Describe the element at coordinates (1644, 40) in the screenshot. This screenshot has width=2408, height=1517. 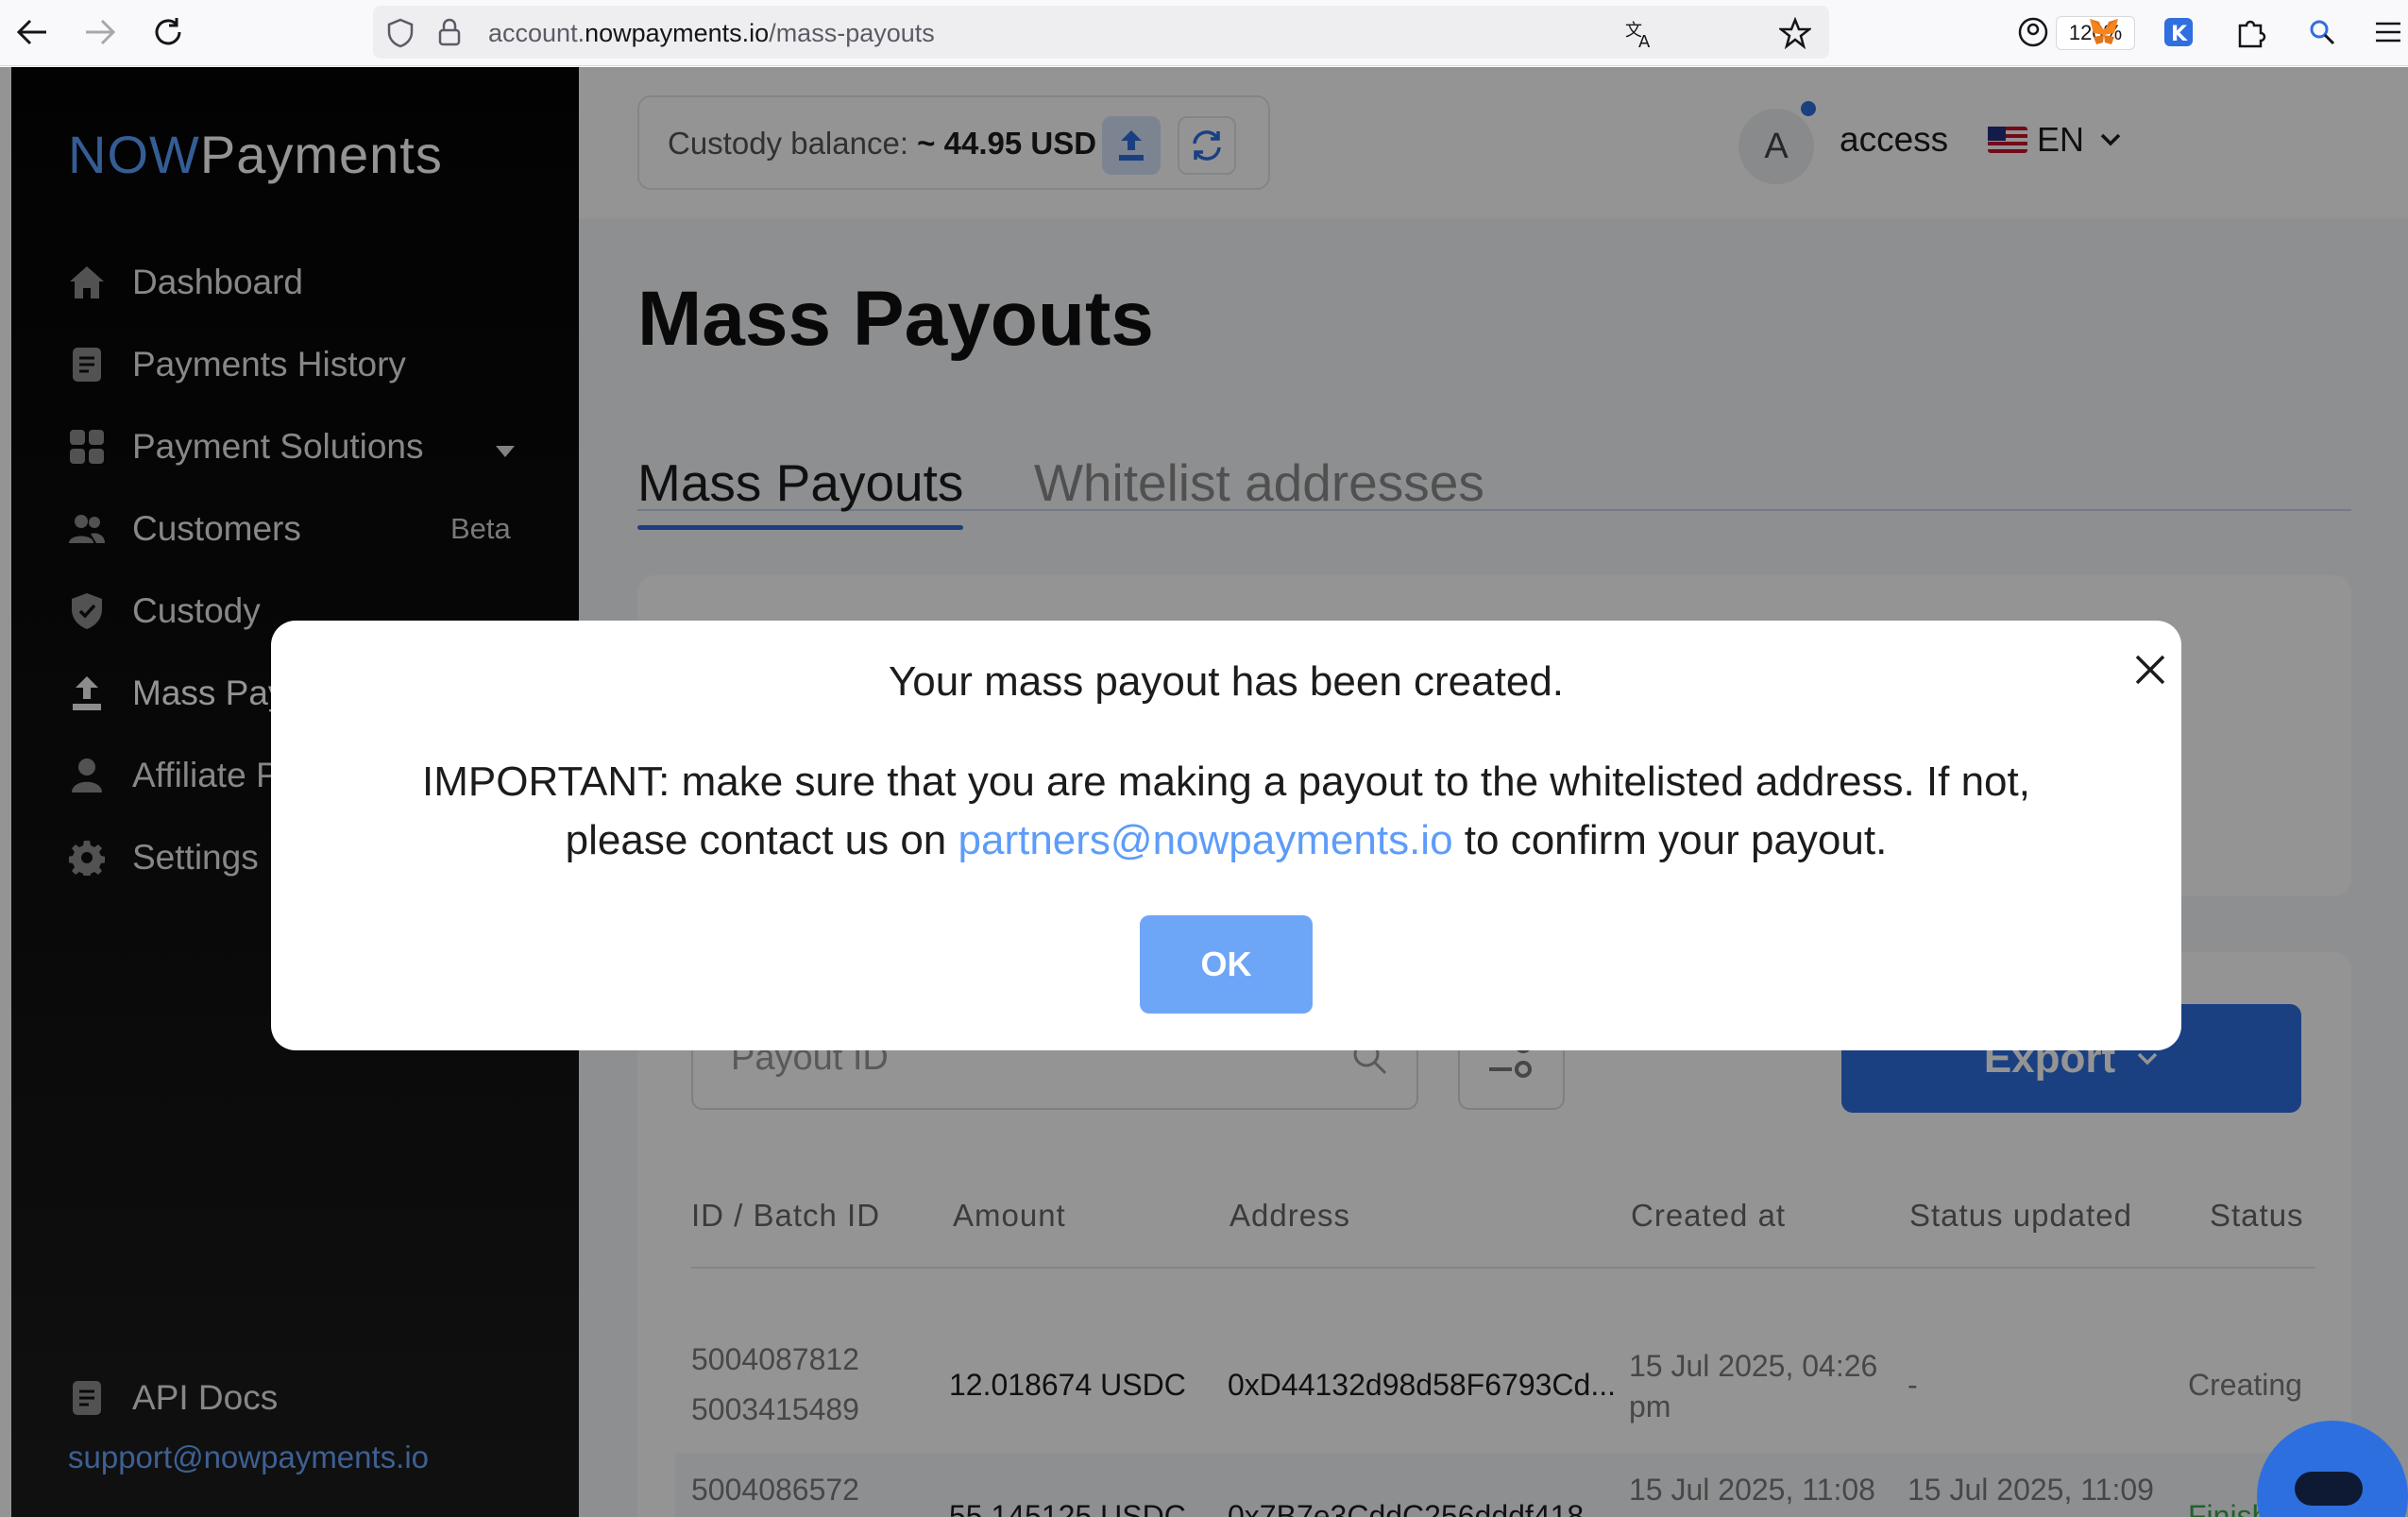
I see `svg-text: A` at that location.